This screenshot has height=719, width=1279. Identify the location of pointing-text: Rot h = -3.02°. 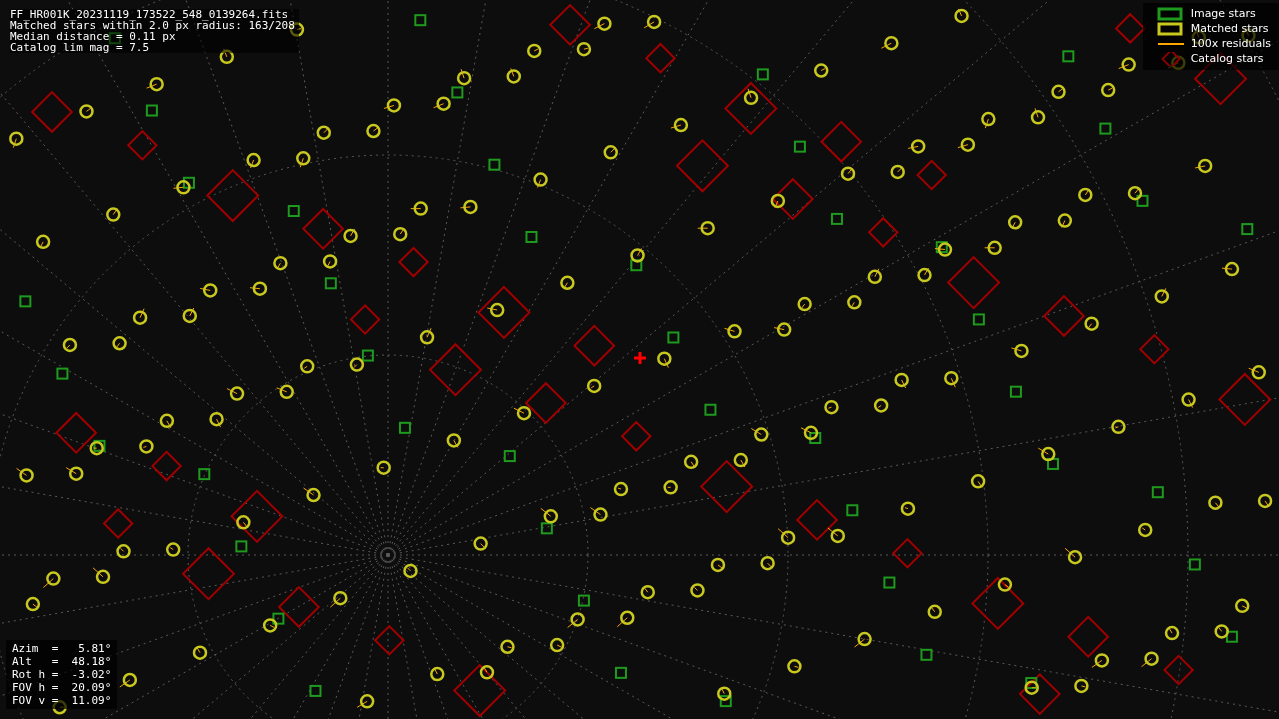
(62, 674).